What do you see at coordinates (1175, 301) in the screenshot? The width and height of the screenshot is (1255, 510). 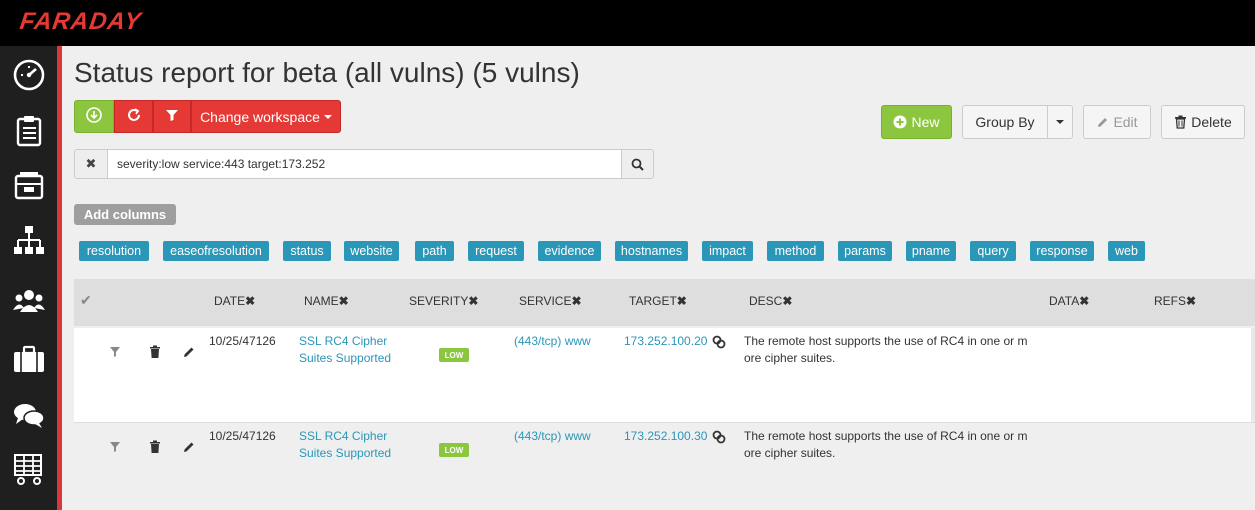 I see `header-refs: REFS✖` at bounding box center [1175, 301].